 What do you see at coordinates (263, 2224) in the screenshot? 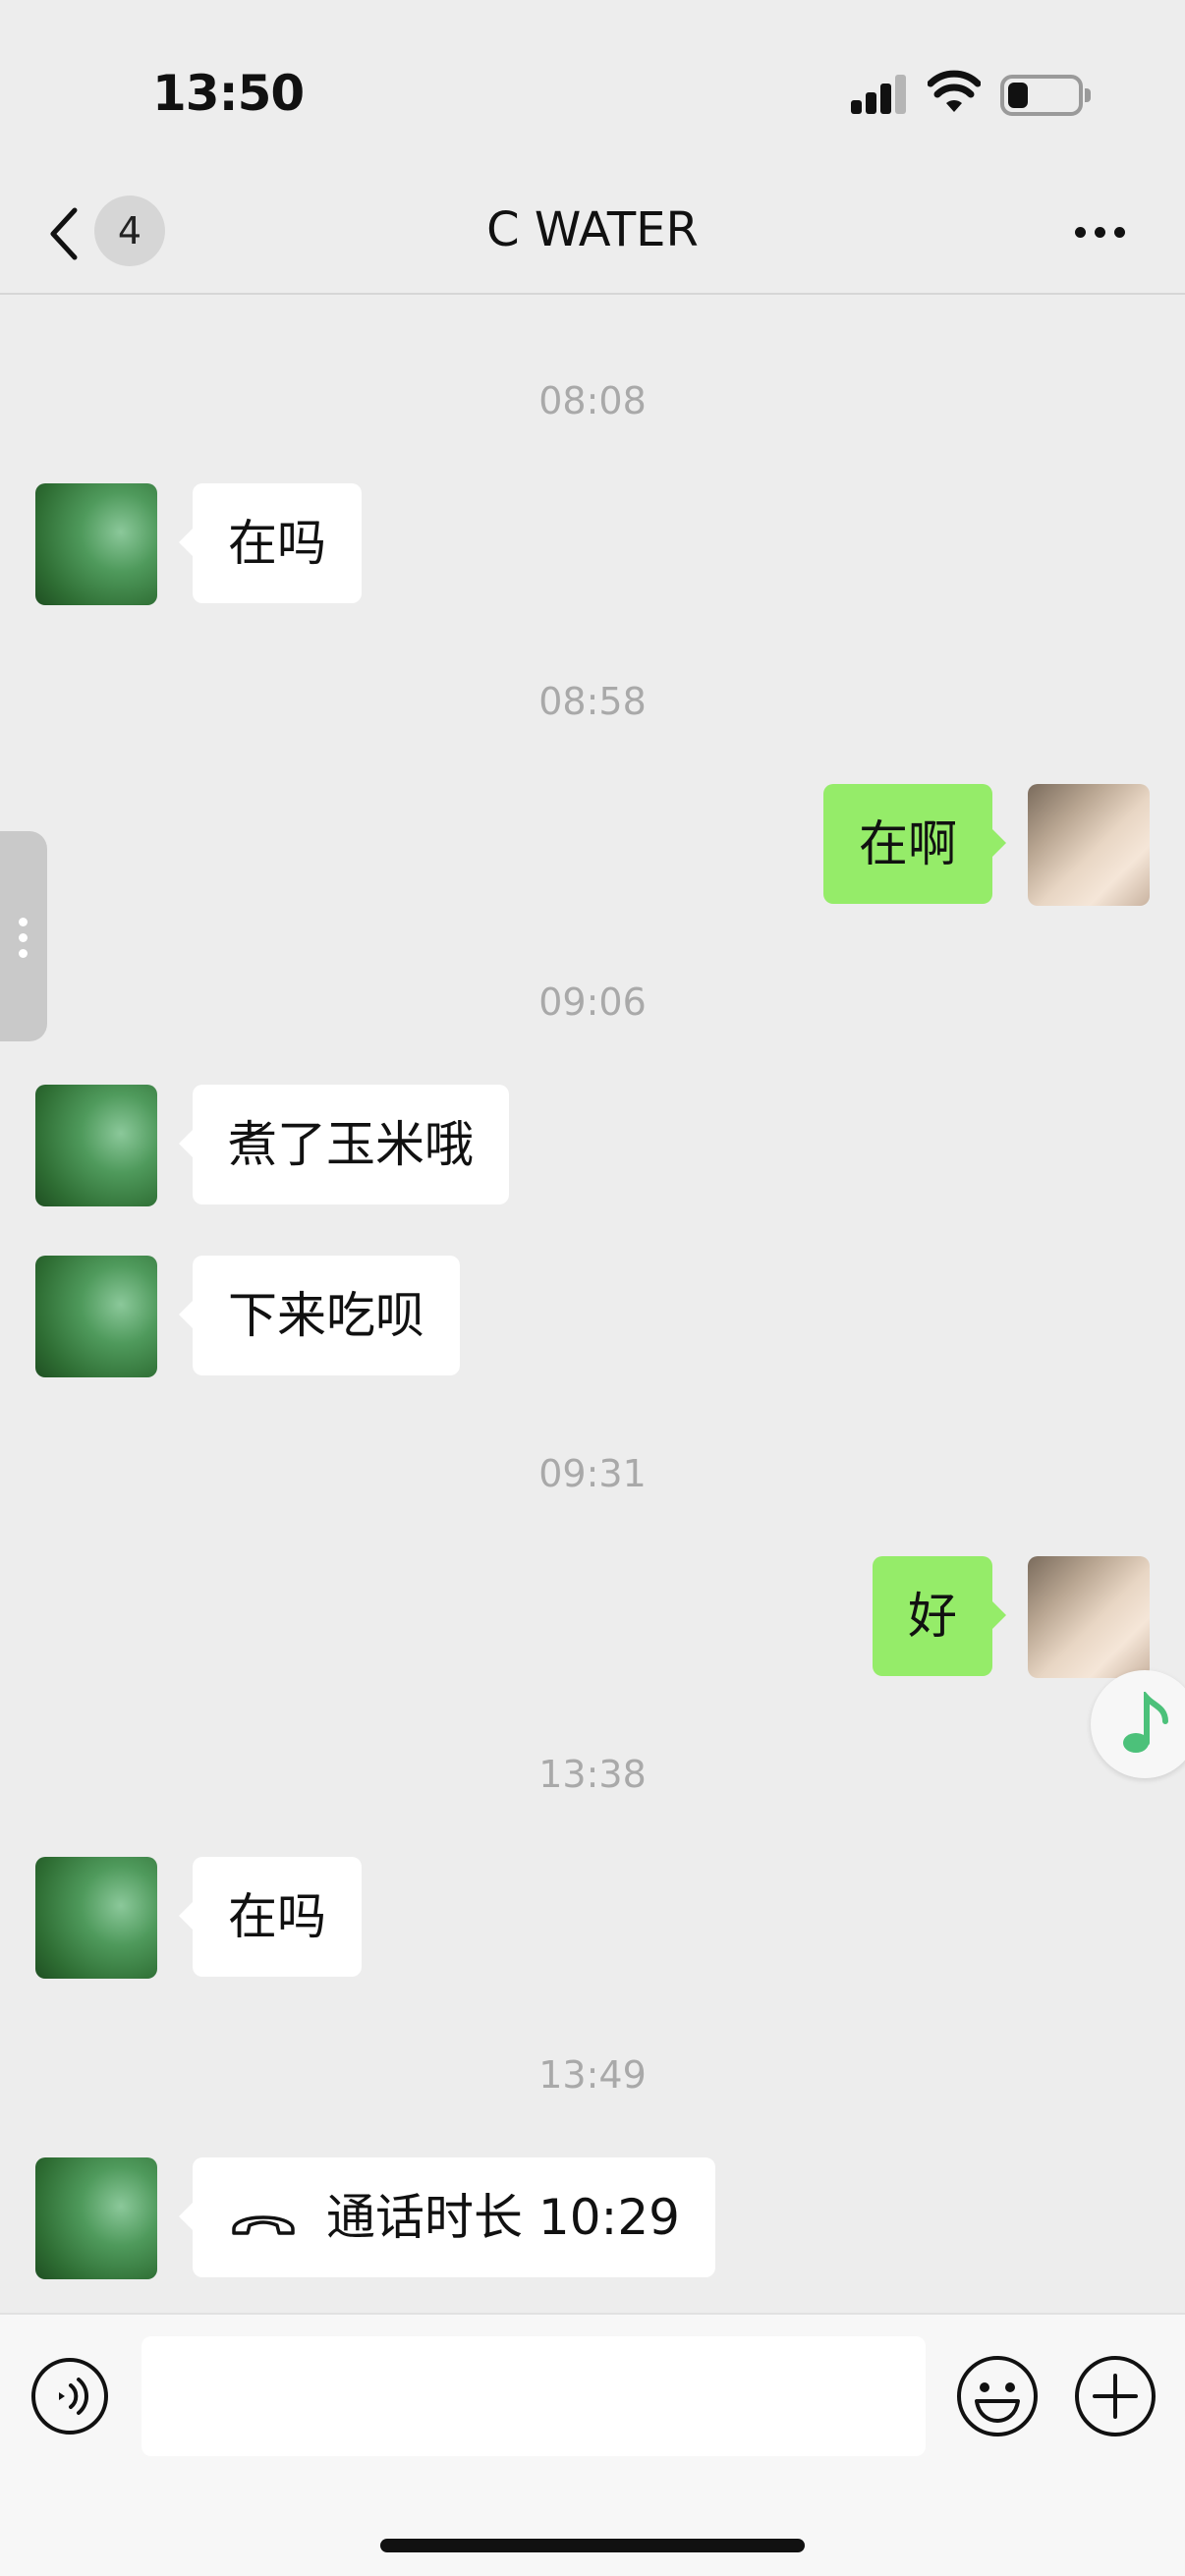
I see `phone-icon` at bounding box center [263, 2224].